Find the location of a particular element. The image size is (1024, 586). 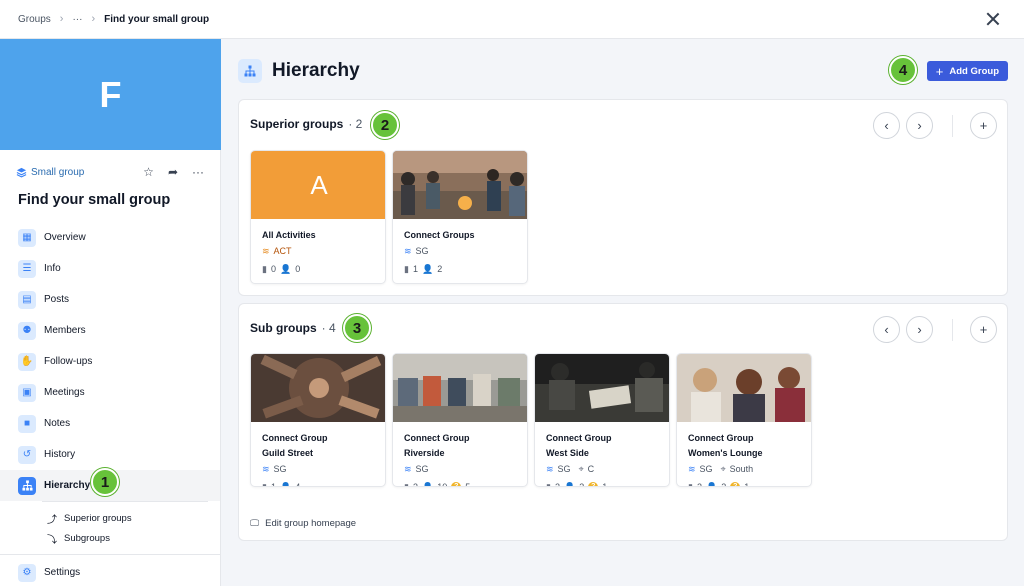

sidebar-item-follow-ups: ✋ Follow-ups is located at coordinates (110, 361).